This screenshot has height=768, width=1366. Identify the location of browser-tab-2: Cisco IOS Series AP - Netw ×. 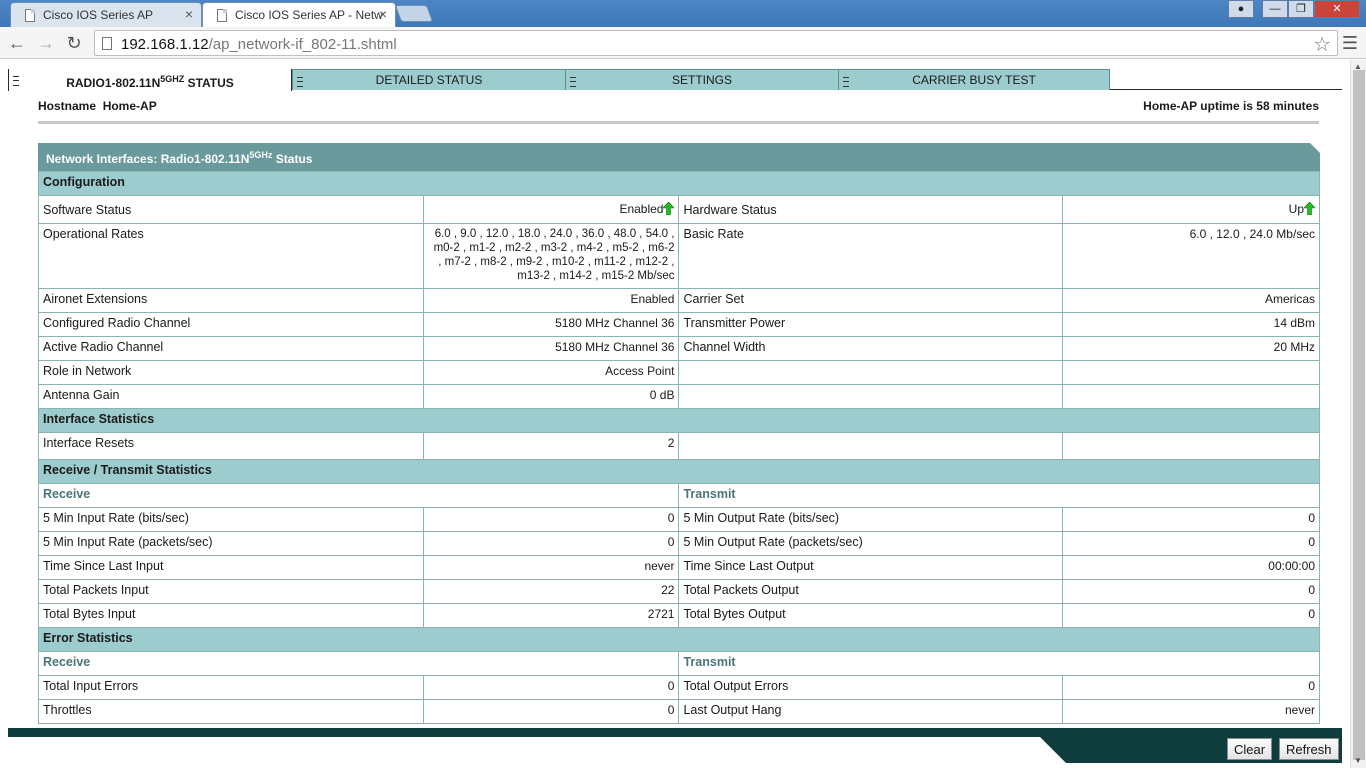
(299, 14).